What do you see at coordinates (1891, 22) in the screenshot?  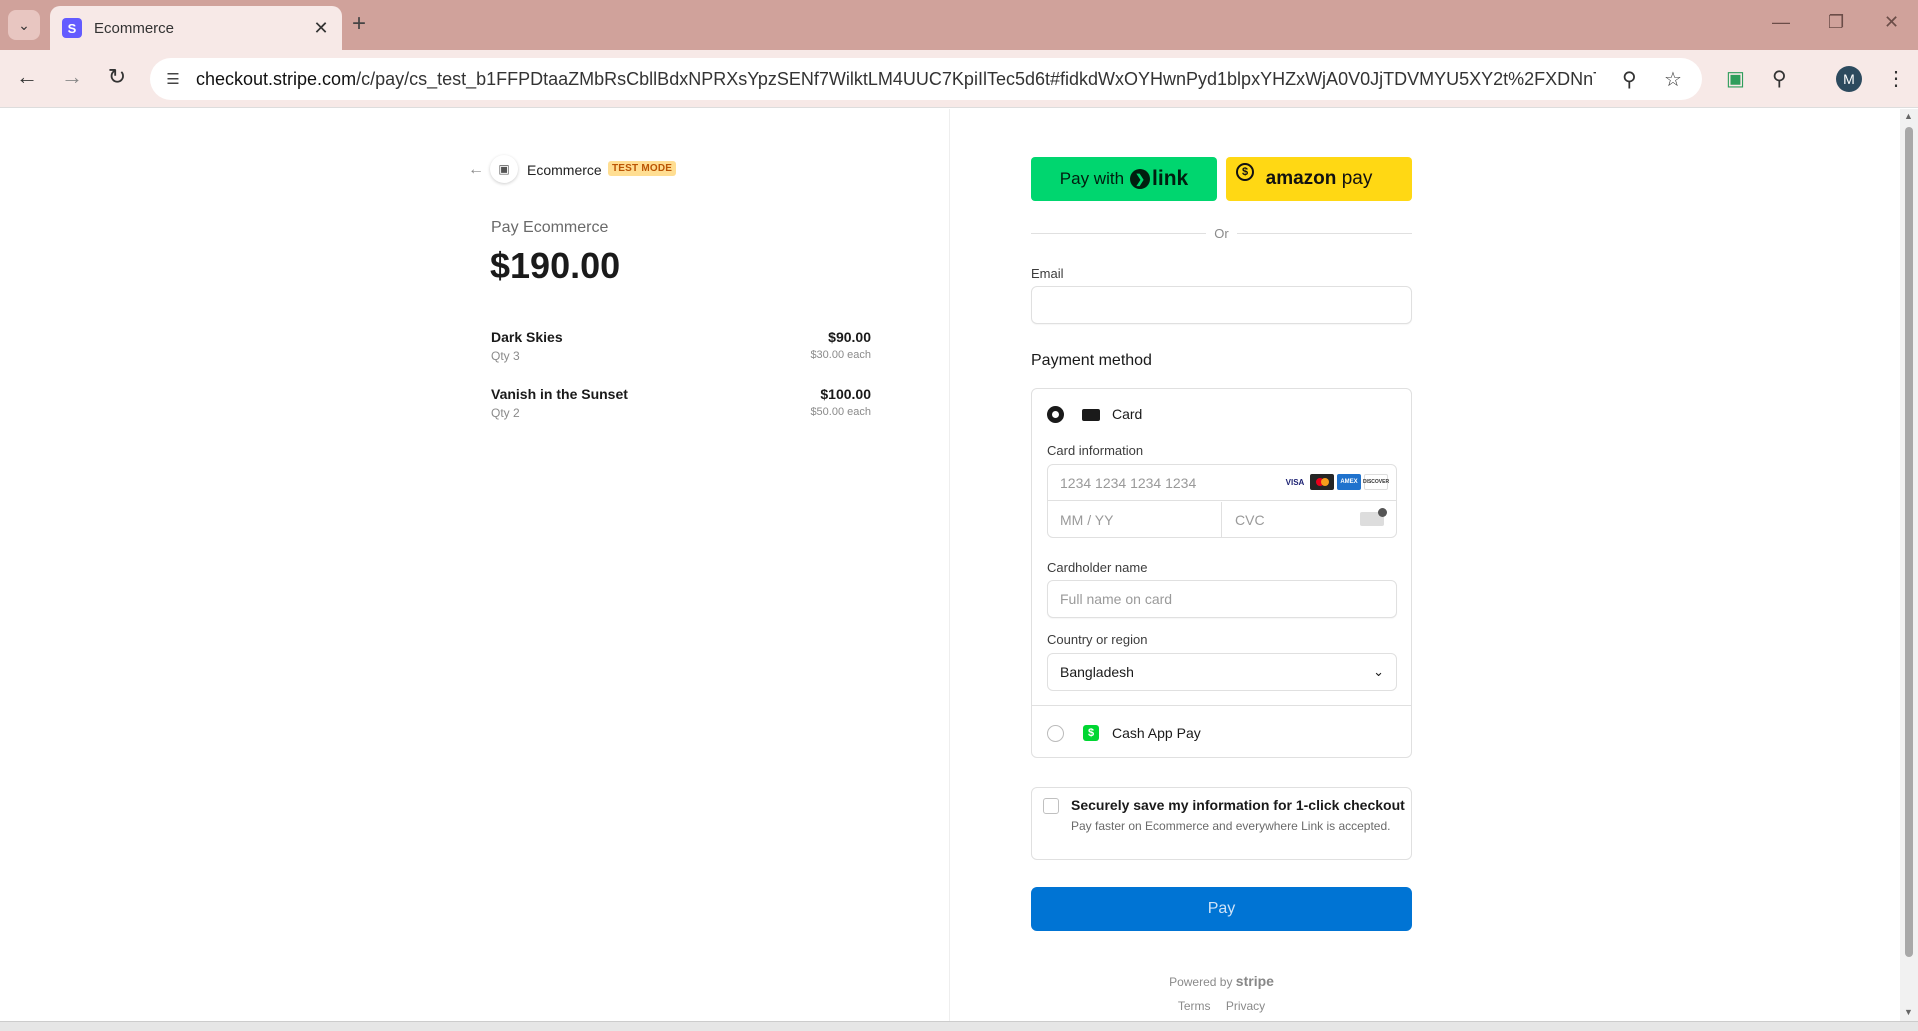 I see `close-window-icon: ✕` at bounding box center [1891, 22].